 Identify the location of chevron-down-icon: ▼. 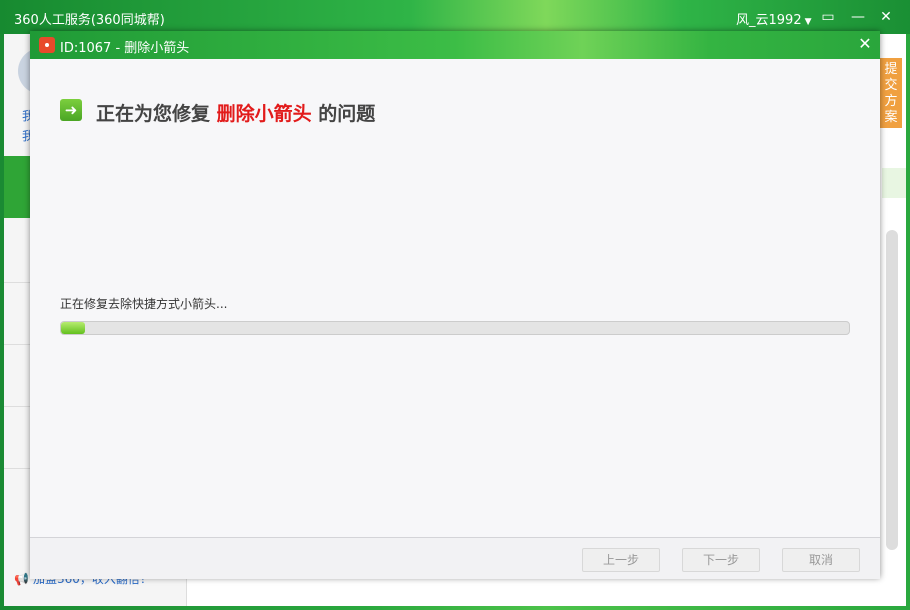
(808, 22).